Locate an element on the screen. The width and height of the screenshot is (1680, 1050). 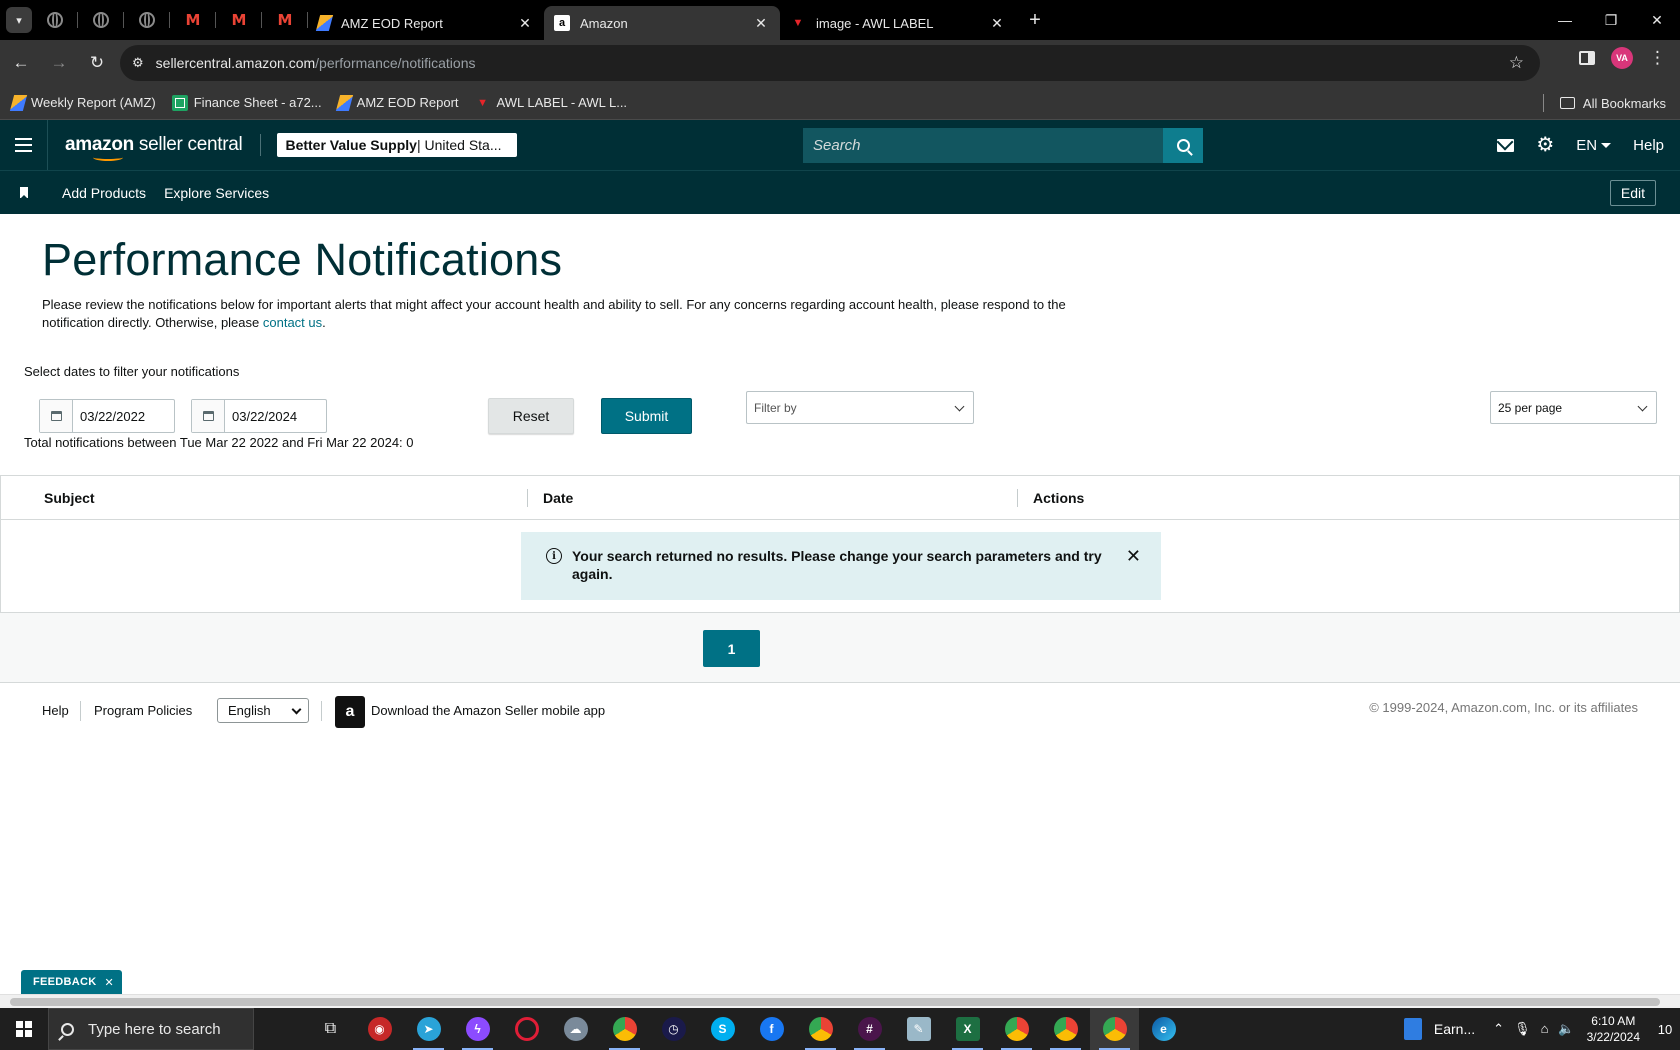
edit-button: Edit is located at coordinates (1632, 193).